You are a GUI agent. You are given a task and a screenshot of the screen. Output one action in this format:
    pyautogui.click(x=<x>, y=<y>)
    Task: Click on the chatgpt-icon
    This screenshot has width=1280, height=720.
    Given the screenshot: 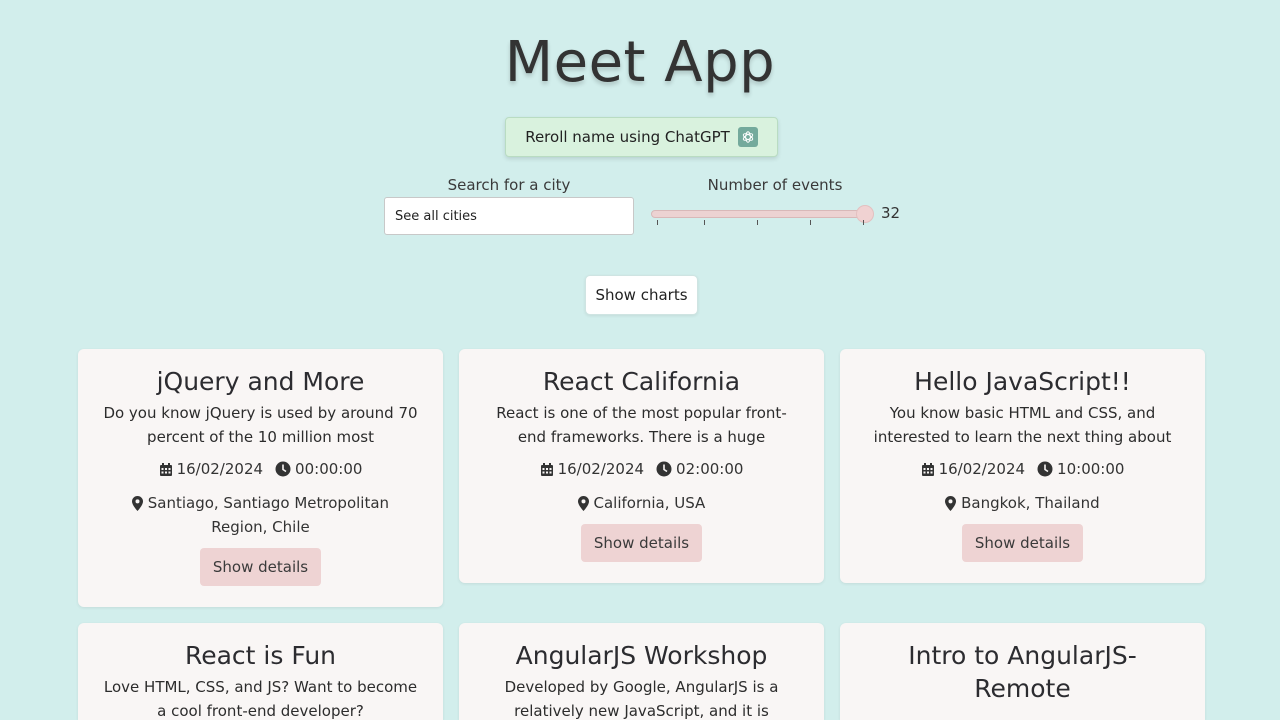 What is the action you would take?
    pyautogui.click(x=747, y=137)
    